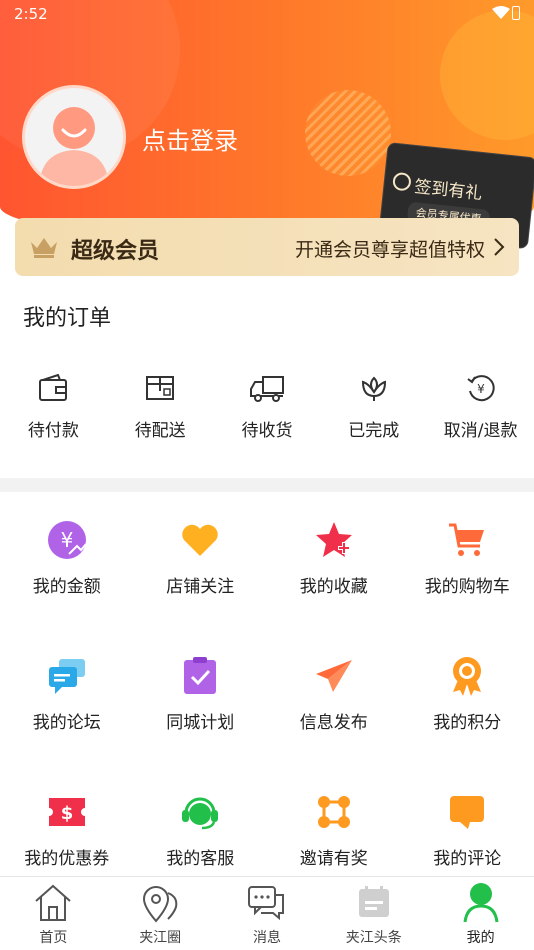 The image size is (534, 950). What do you see at coordinates (160, 412) in the screenshot?
I see `order-pending-delivery: 待配送` at bounding box center [160, 412].